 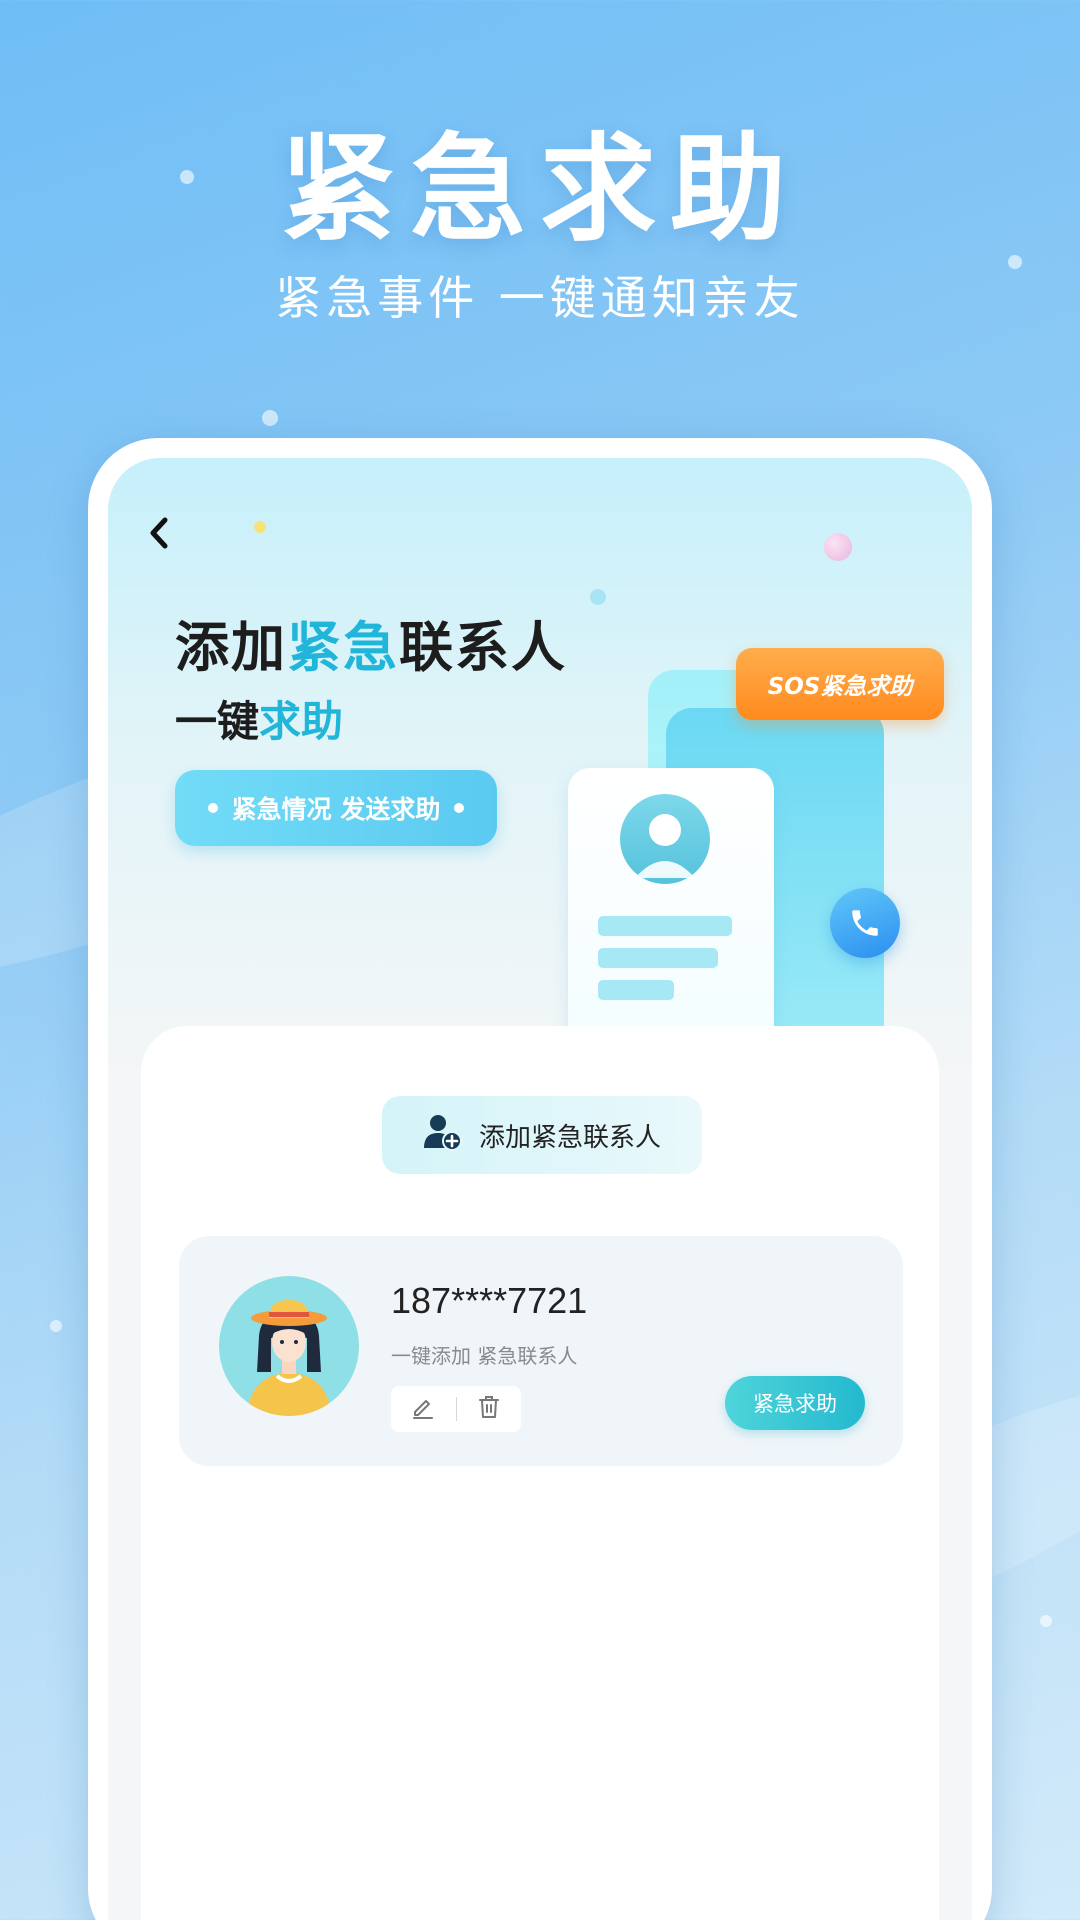 I want to click on contact-card: 187****7721 一键添加 紧急联系人 紧急求助, so click(x=541, y=1351).